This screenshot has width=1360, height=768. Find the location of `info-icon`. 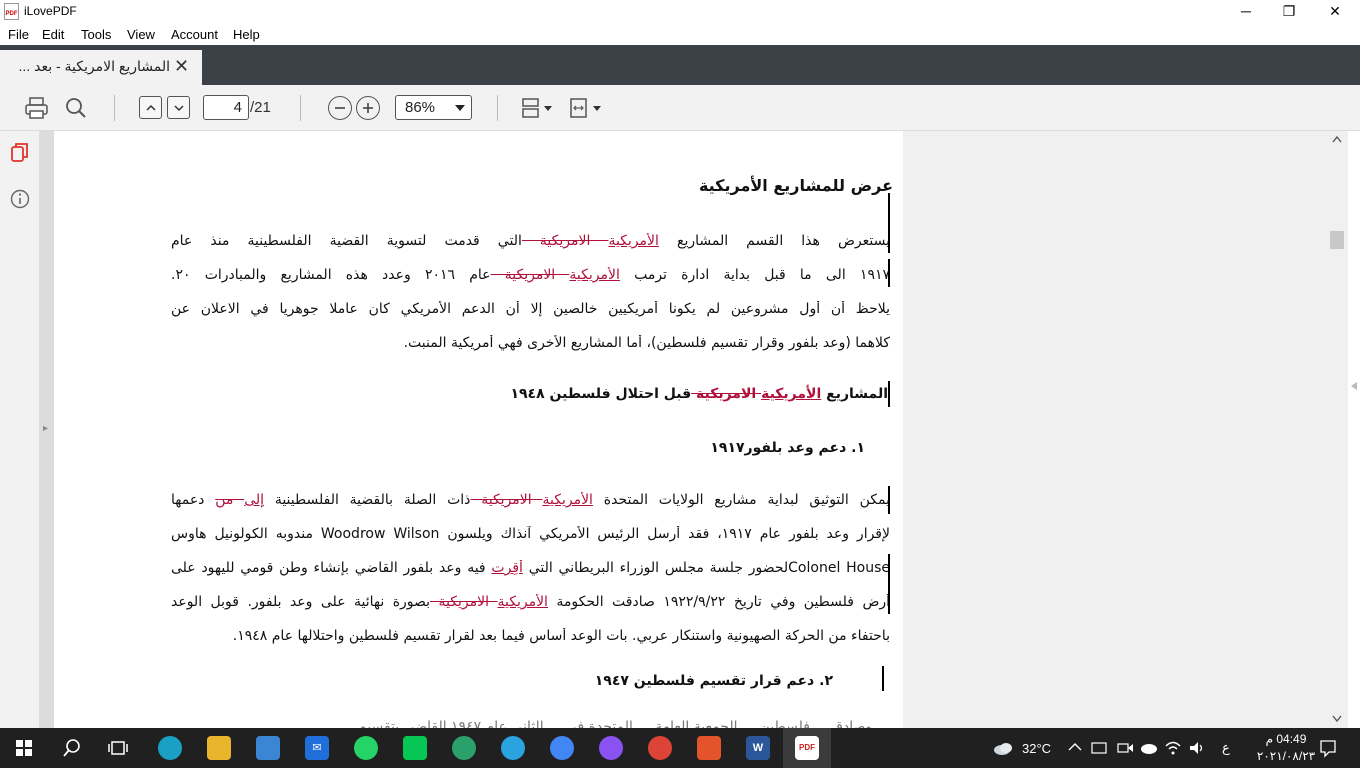

info-icon is located at coordinates (20, 199).